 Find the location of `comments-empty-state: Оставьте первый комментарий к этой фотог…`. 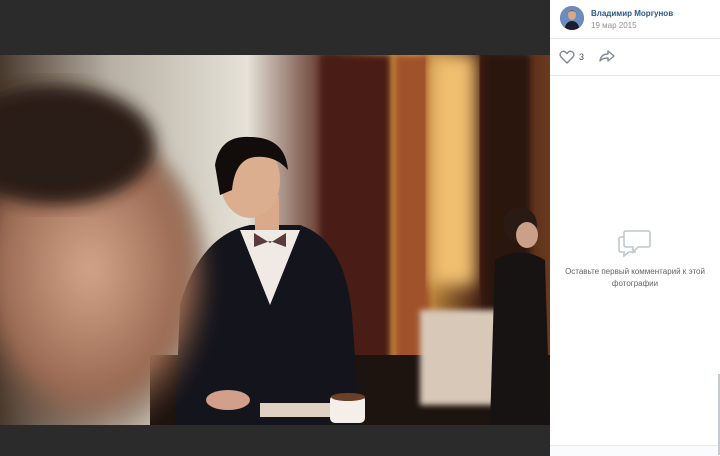

comments-empty-state: Оставьте первый комментарий к этой фотог… is located at coordinates (635, 259).